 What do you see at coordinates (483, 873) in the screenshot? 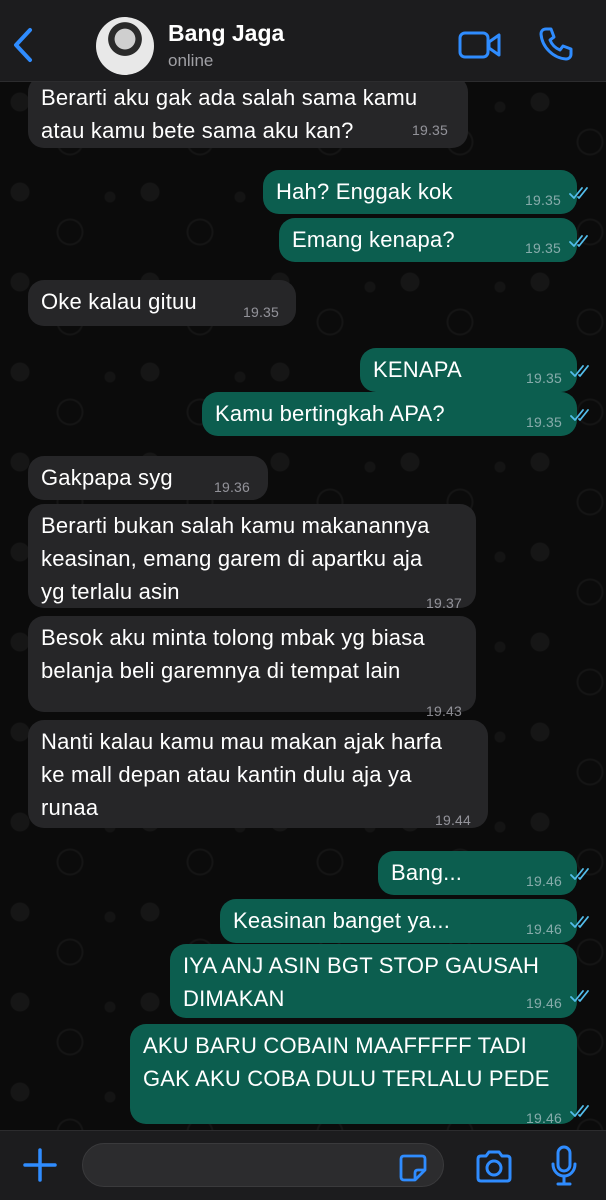
I see `outgoing-message-bubble: Bang... 19.46` at bounding box center [483, 873].